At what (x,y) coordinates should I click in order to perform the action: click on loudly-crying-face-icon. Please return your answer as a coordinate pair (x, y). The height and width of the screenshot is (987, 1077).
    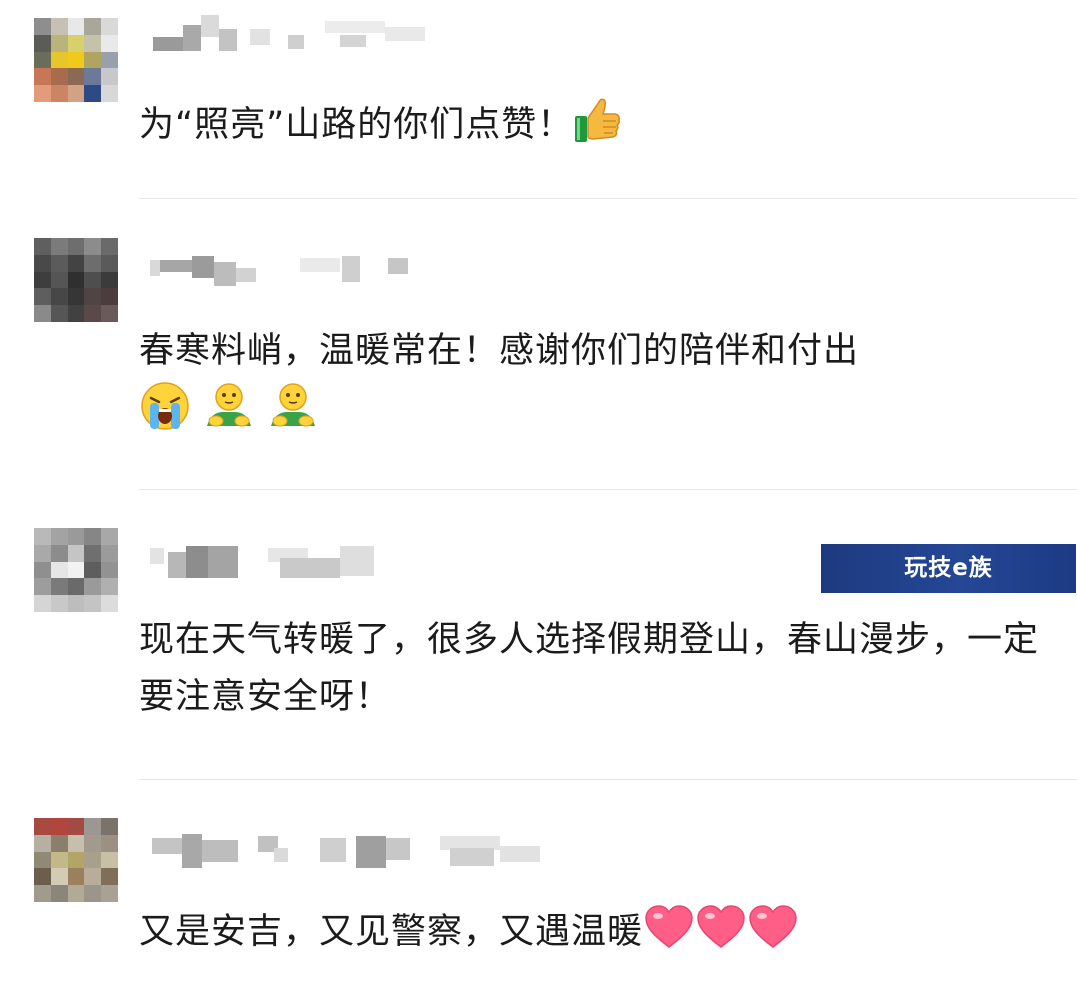
    Looking at the image, I should click on (165, 415).